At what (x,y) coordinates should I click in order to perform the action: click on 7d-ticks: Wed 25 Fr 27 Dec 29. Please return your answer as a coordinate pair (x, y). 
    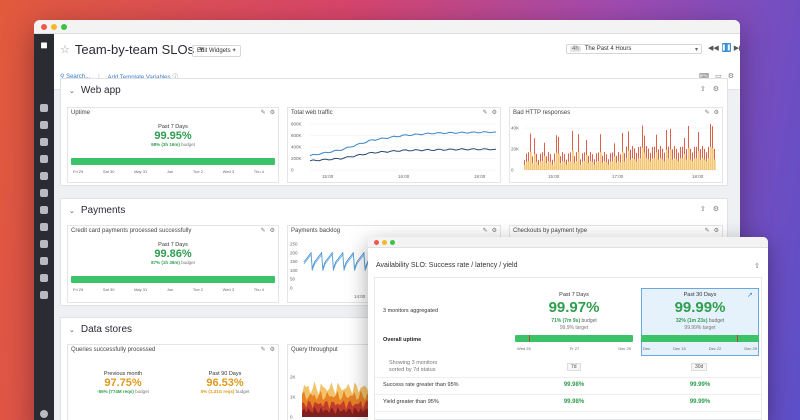
    Looking at the image, I should click on (574, 348).